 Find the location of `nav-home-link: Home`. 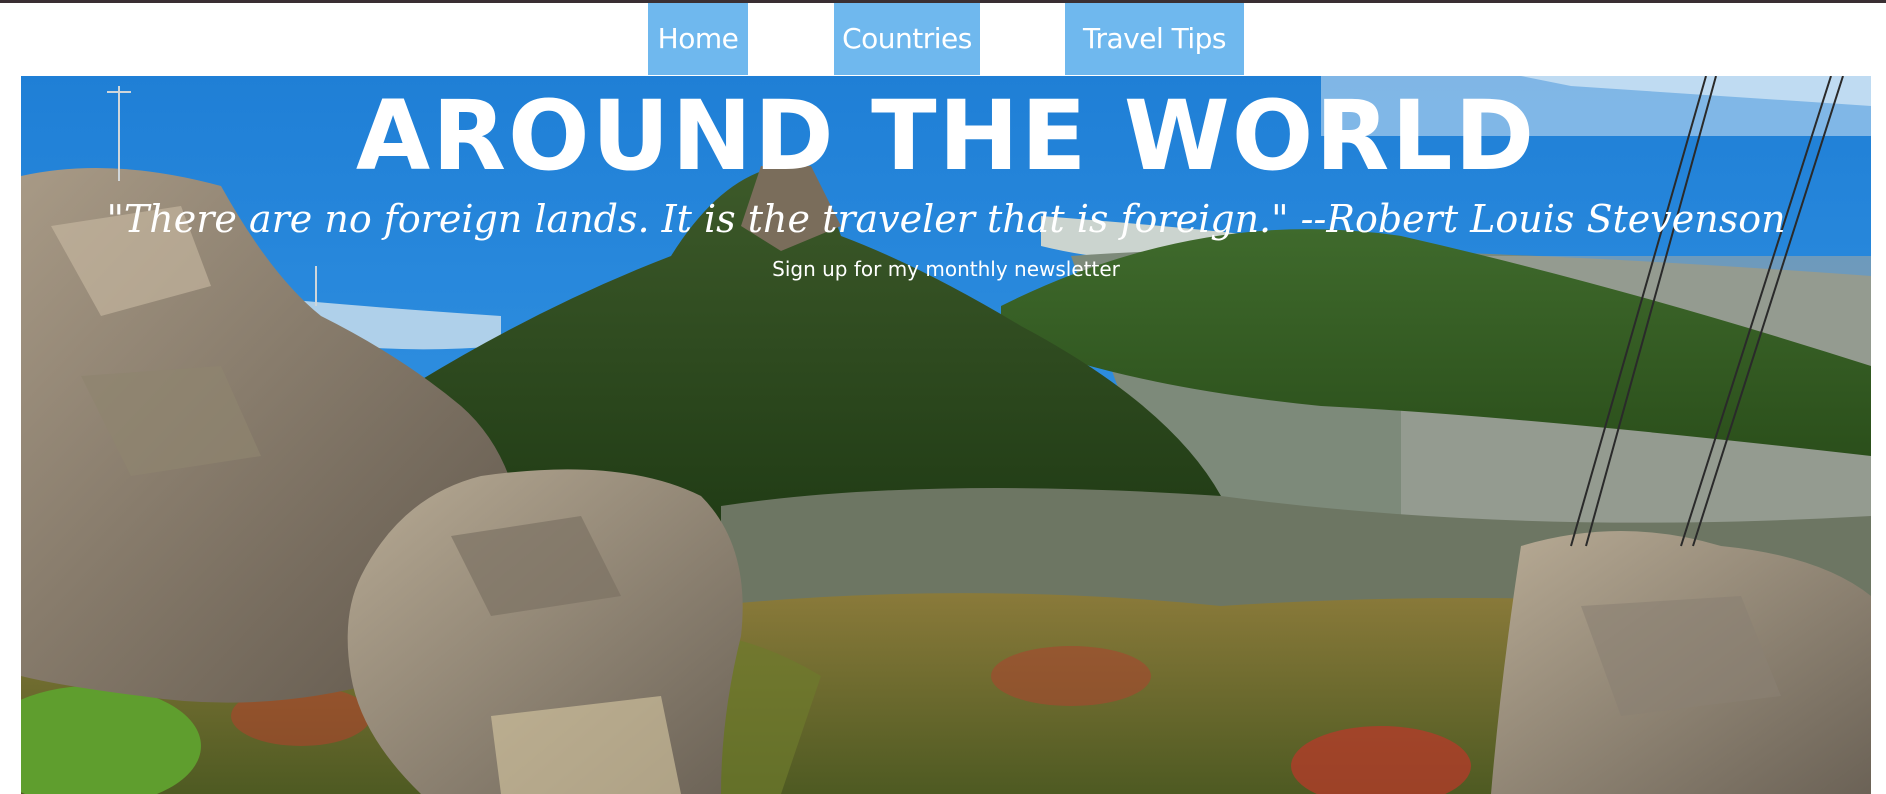

nav-home-link: Home is located at coordinates (698, 39).